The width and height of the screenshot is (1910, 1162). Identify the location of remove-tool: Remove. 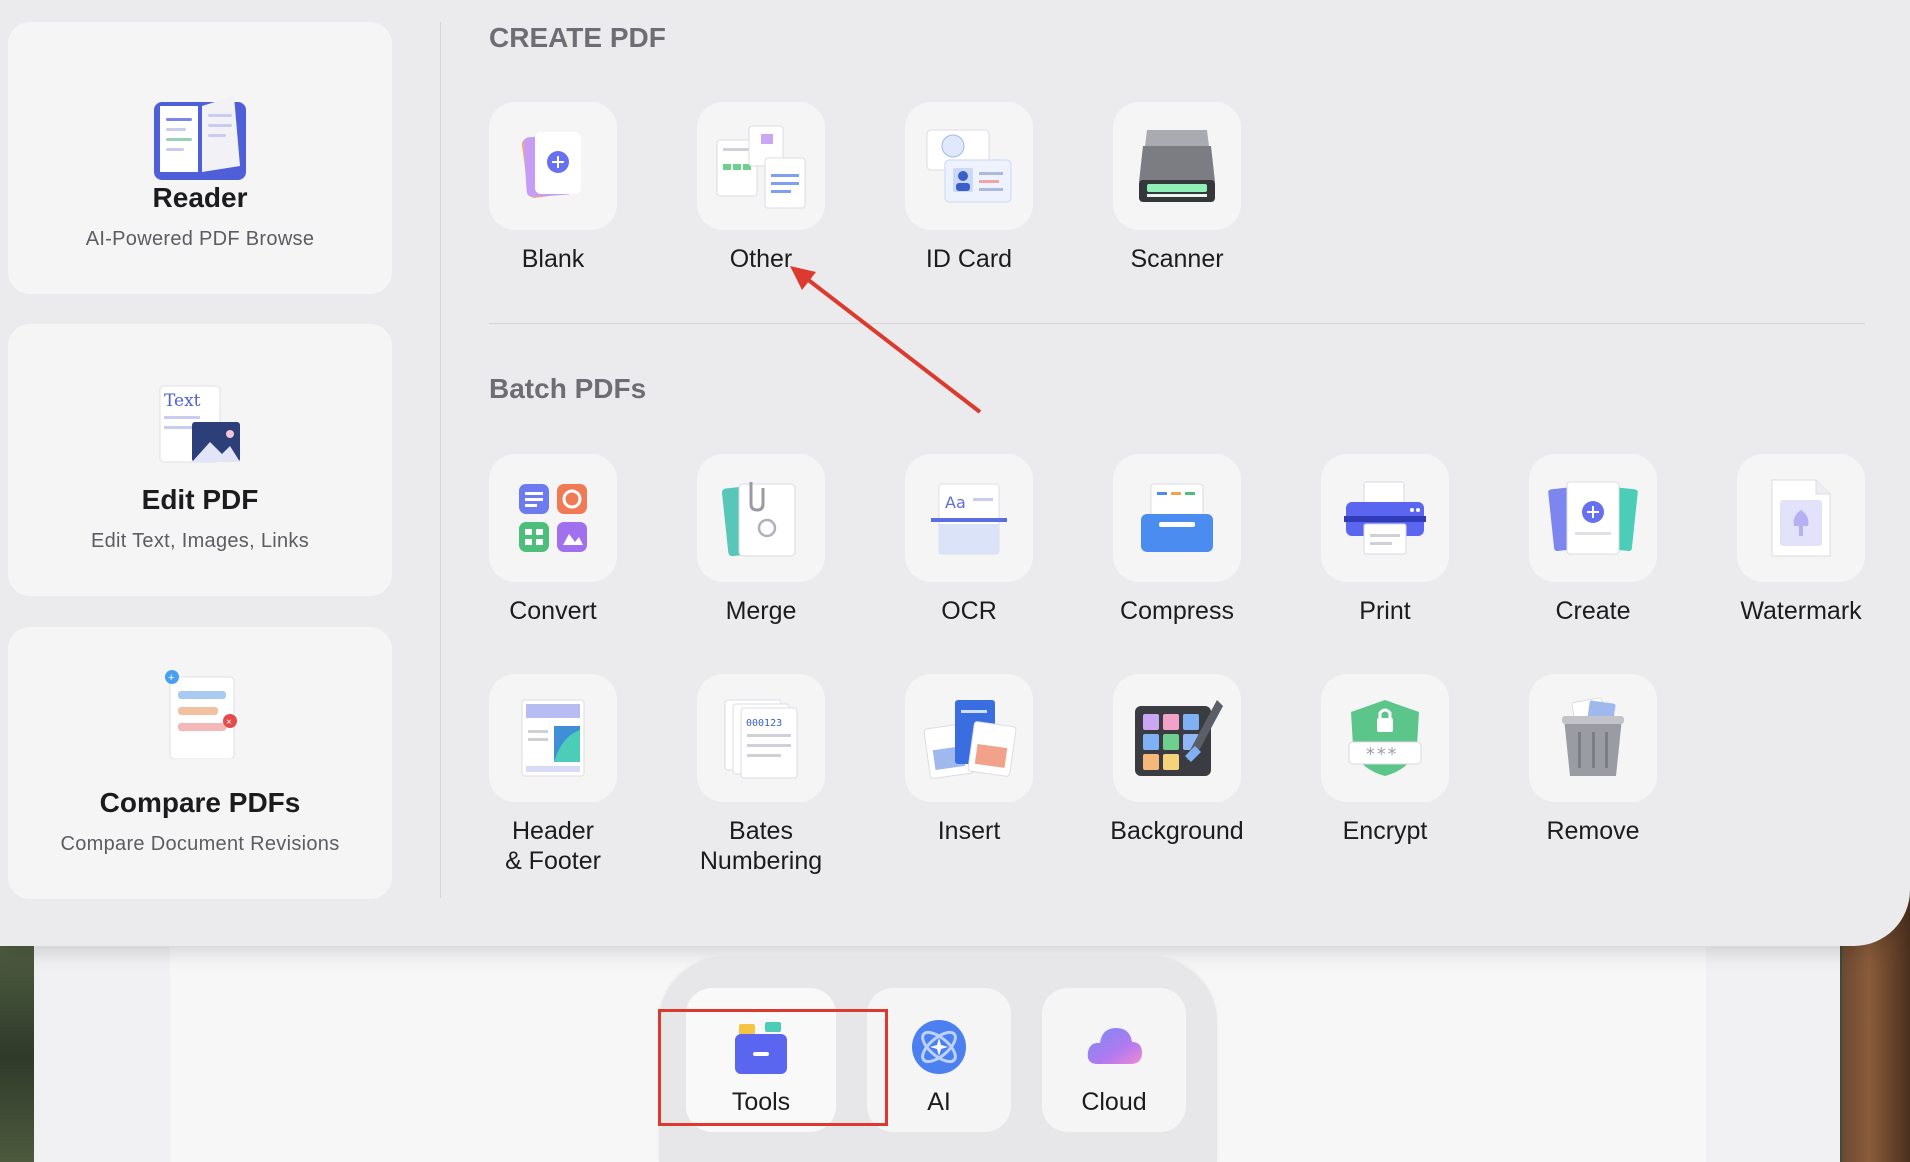
(1593, 760).